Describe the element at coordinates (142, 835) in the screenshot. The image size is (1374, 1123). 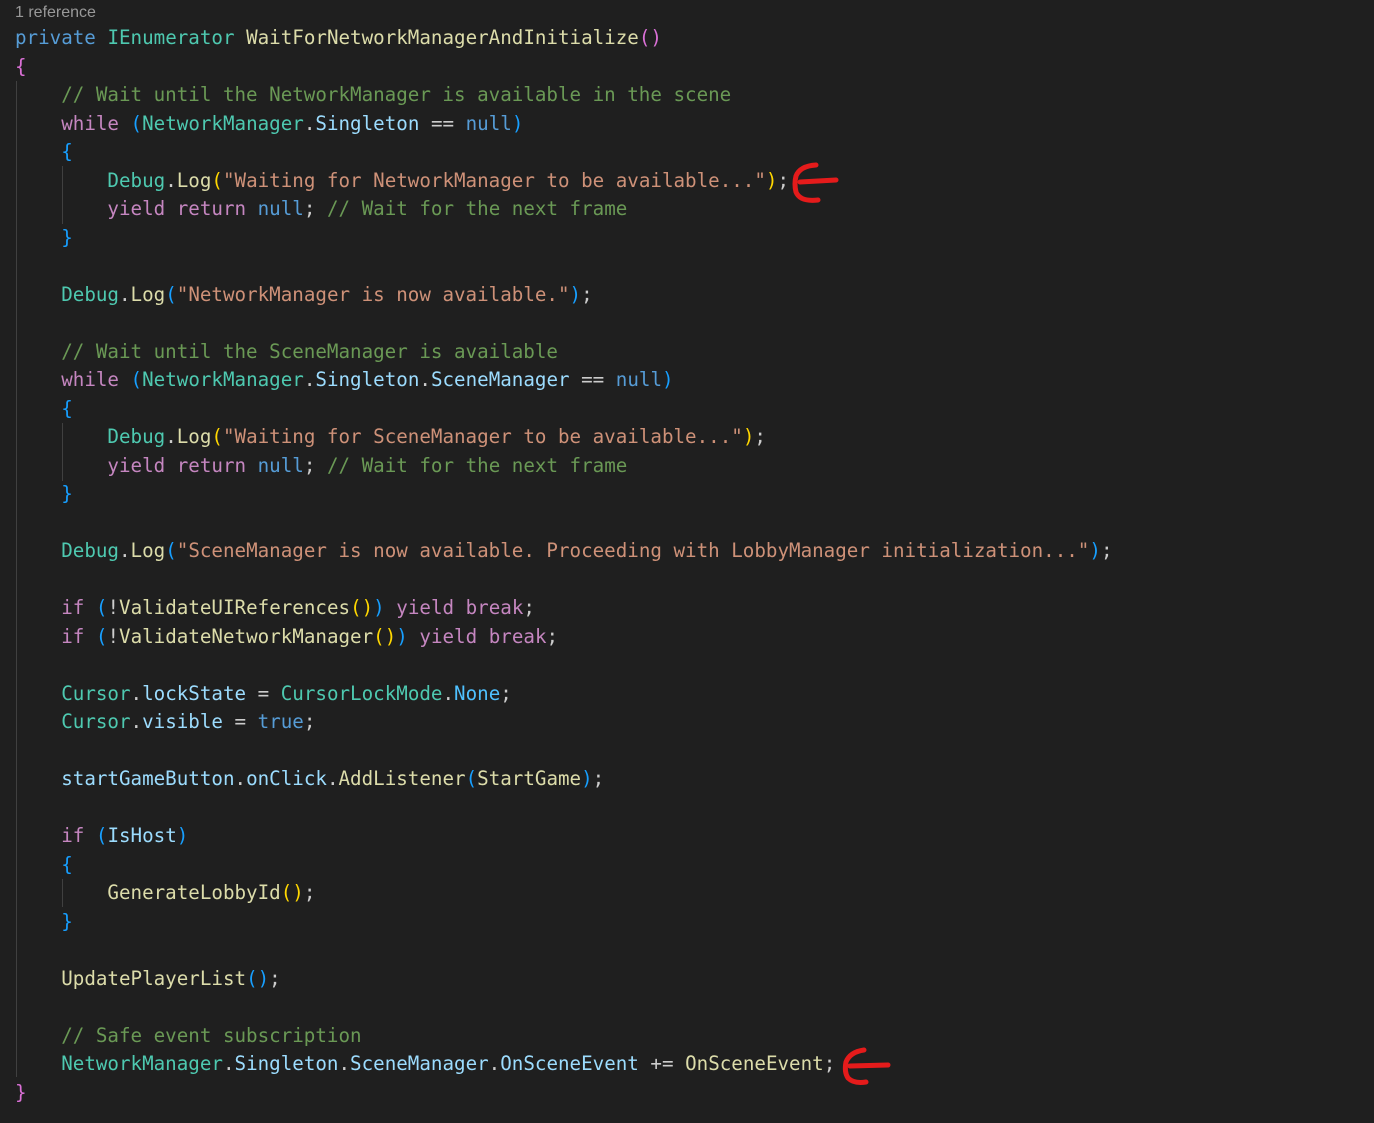
I see `prop-ishost: IsHost` at that location.